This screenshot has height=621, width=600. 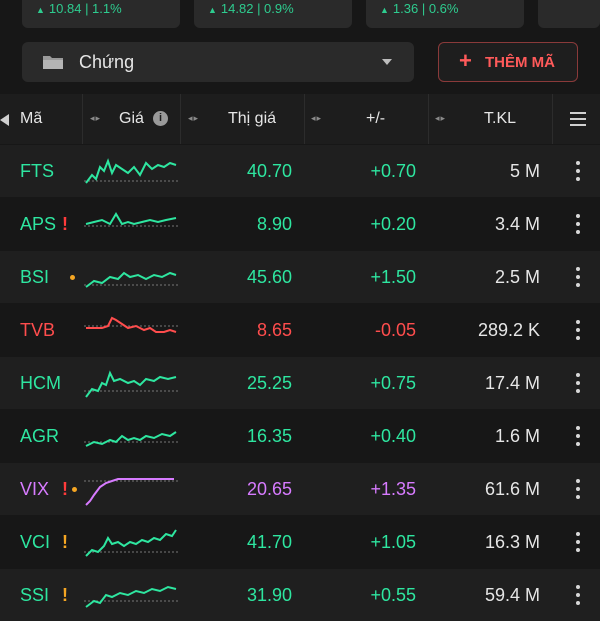 What do you see at coordinates (512, 595) in the screenshot?
I see `row-volume: 59.4 M` at bounding box center [512, 595].